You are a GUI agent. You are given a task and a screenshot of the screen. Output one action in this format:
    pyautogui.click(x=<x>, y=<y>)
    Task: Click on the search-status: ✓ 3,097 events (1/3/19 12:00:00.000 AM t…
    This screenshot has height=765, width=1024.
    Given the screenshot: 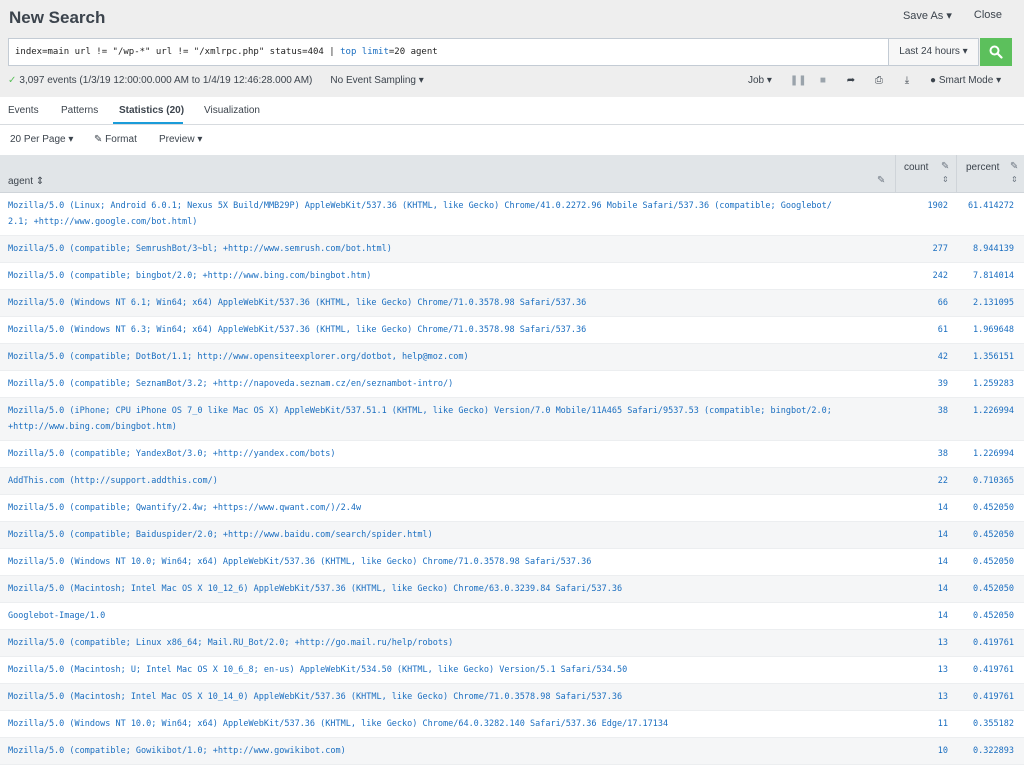 What is the action you would take?
    pyautogui.click(x=216, y=80)
    